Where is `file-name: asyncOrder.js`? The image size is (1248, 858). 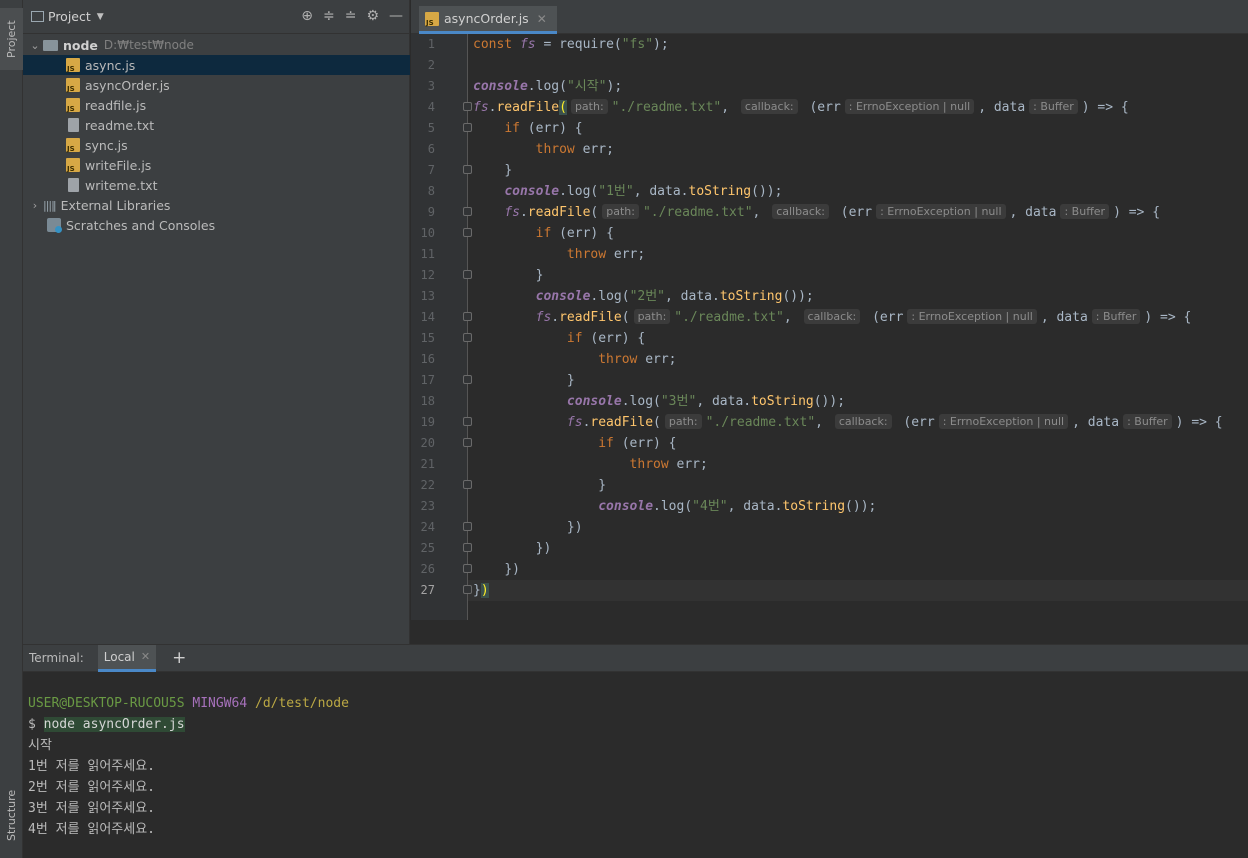
file-name: asyncOrder.js is located at coordinates (127, 85).